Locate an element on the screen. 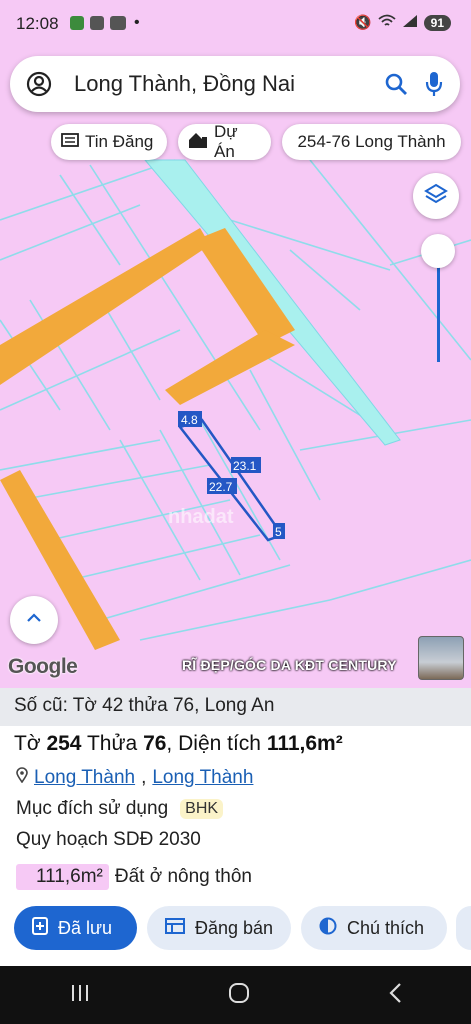 The height and width of the screenshot is (1024, 471). saved-label: Đã lưu is located at coordinates (85, 927).